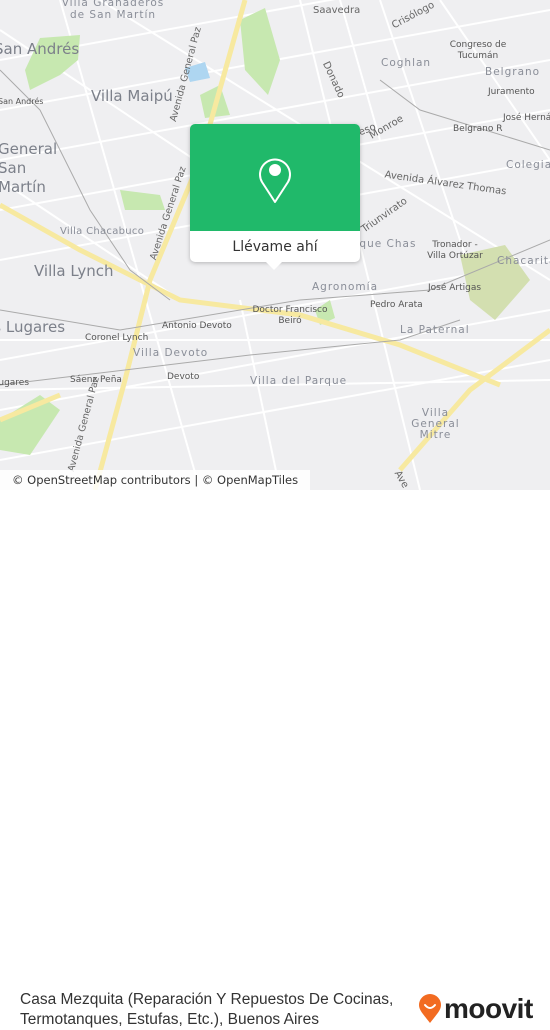  I want to click on label-villa-general-mitre: Villa General Mitre, so click(435, 424).